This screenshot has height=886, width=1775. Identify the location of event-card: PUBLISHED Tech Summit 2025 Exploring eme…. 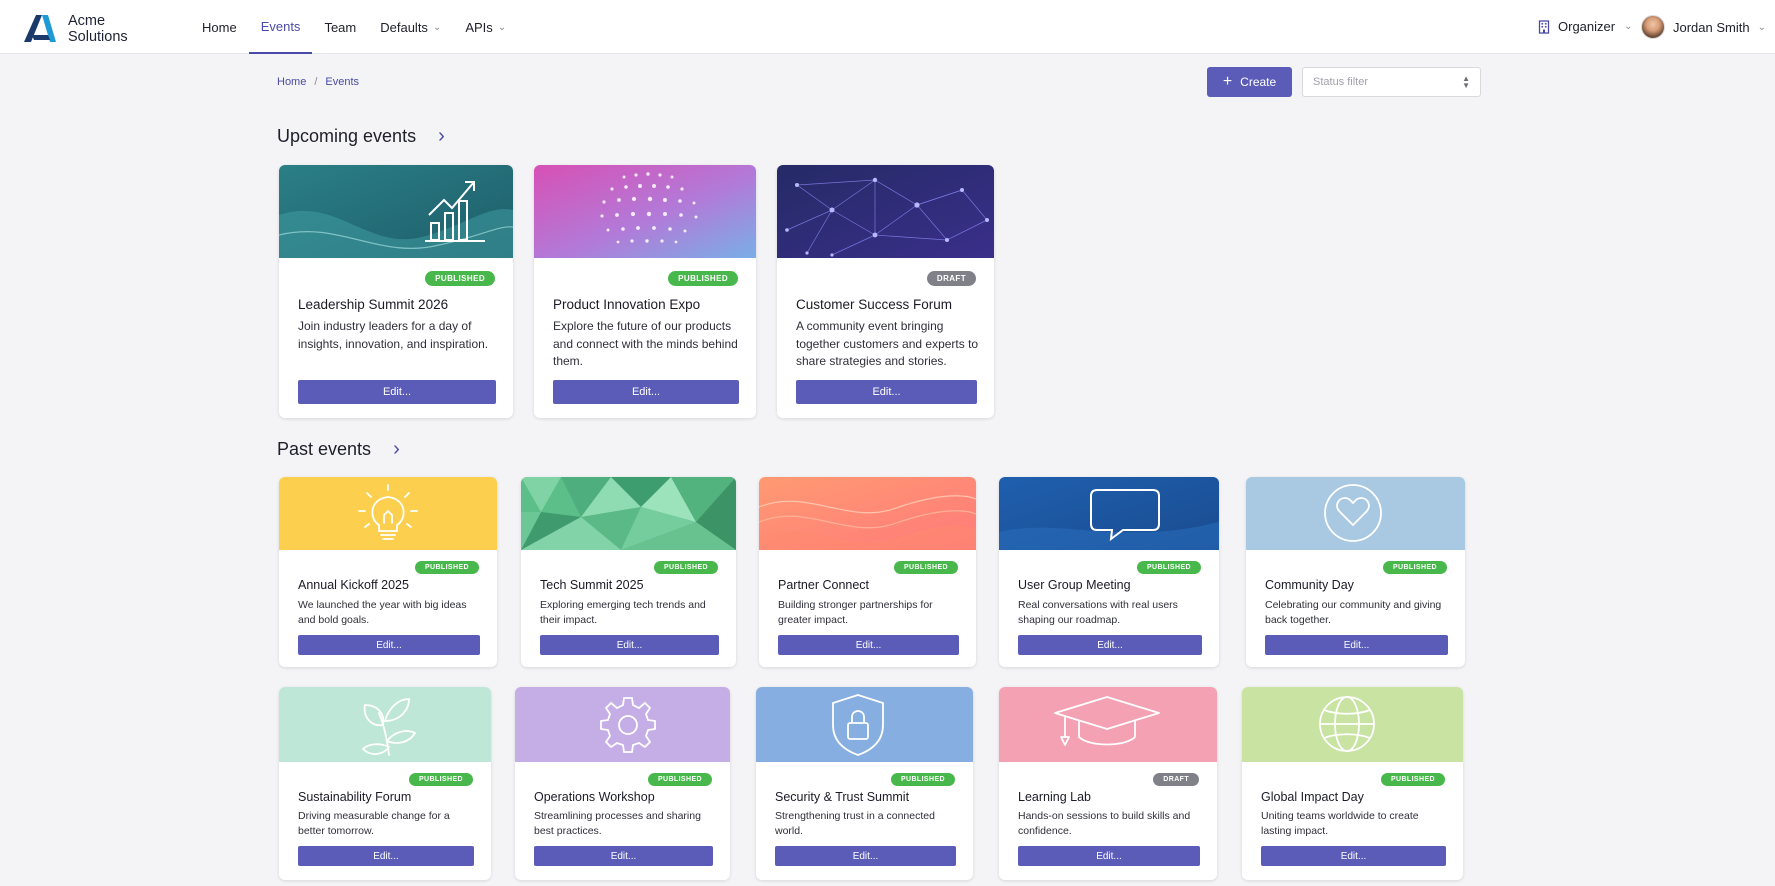
(628, 572).